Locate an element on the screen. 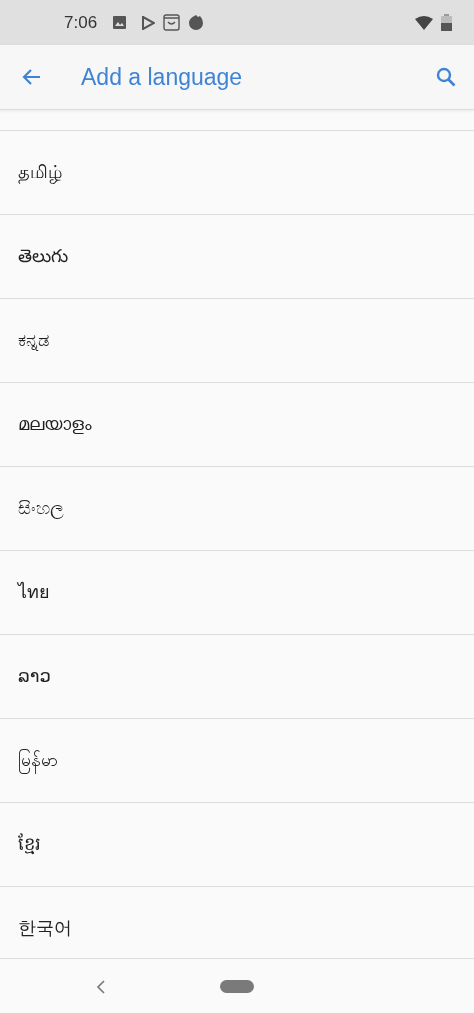 This screenshot has height=1013, width=474. language-item: ไทย is located at coordinates (237, 593).